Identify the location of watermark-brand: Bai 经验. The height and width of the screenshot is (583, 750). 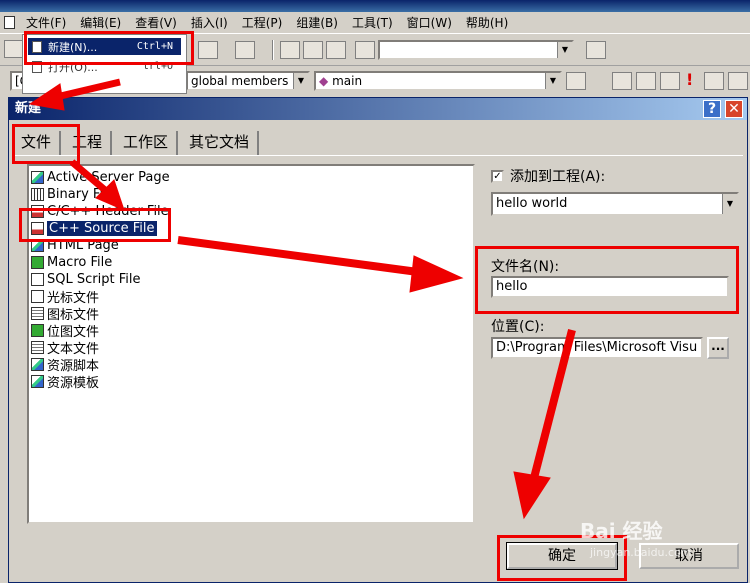
(621, 531).